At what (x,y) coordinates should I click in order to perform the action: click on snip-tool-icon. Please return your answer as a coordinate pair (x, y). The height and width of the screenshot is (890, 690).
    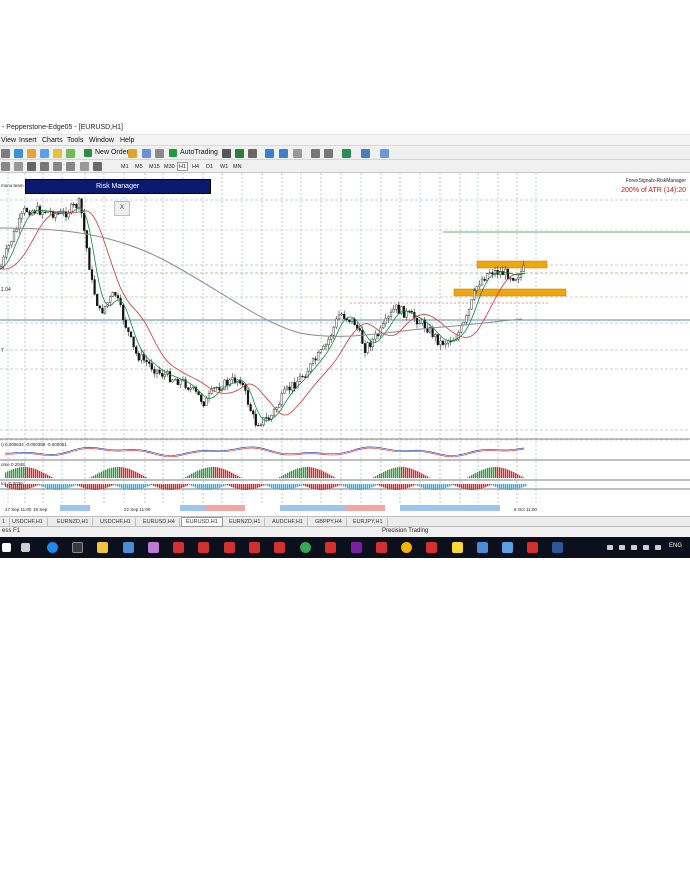
    Looking at the image, I should click on (507, 547).